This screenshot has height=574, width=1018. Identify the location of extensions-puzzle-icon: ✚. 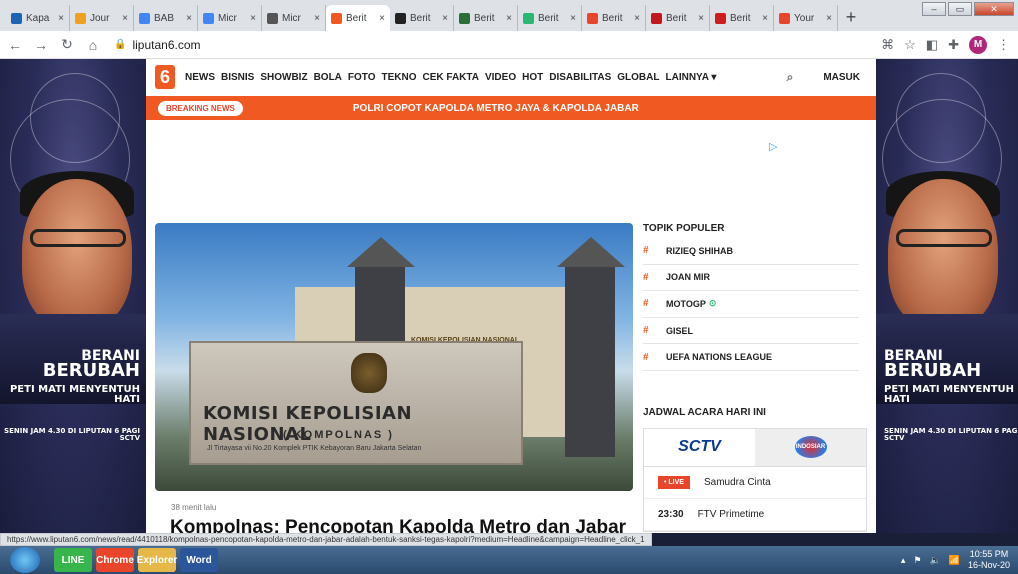
(953, 45).